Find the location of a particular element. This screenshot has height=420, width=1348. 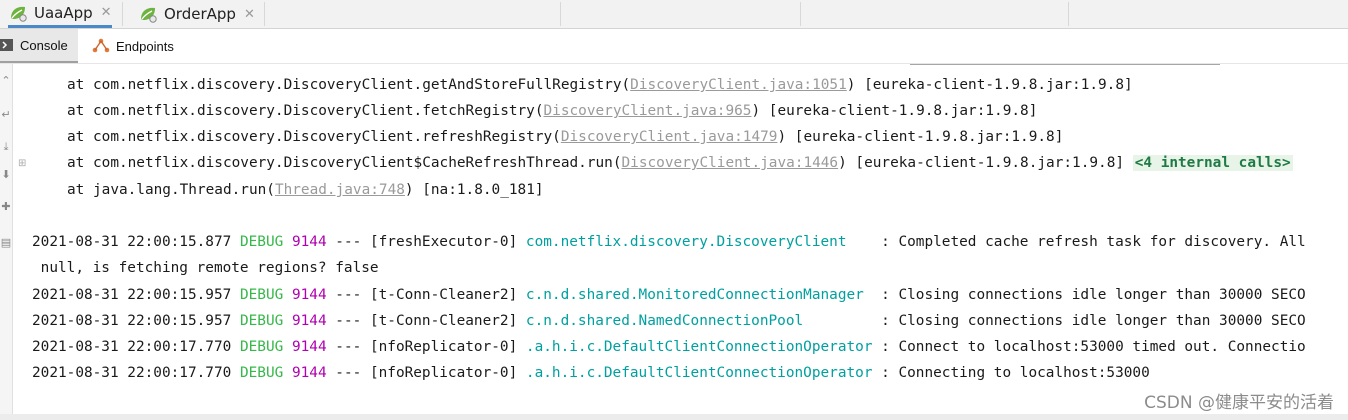

run-tab-label: OrderApp is located at coordinates (200, 14).